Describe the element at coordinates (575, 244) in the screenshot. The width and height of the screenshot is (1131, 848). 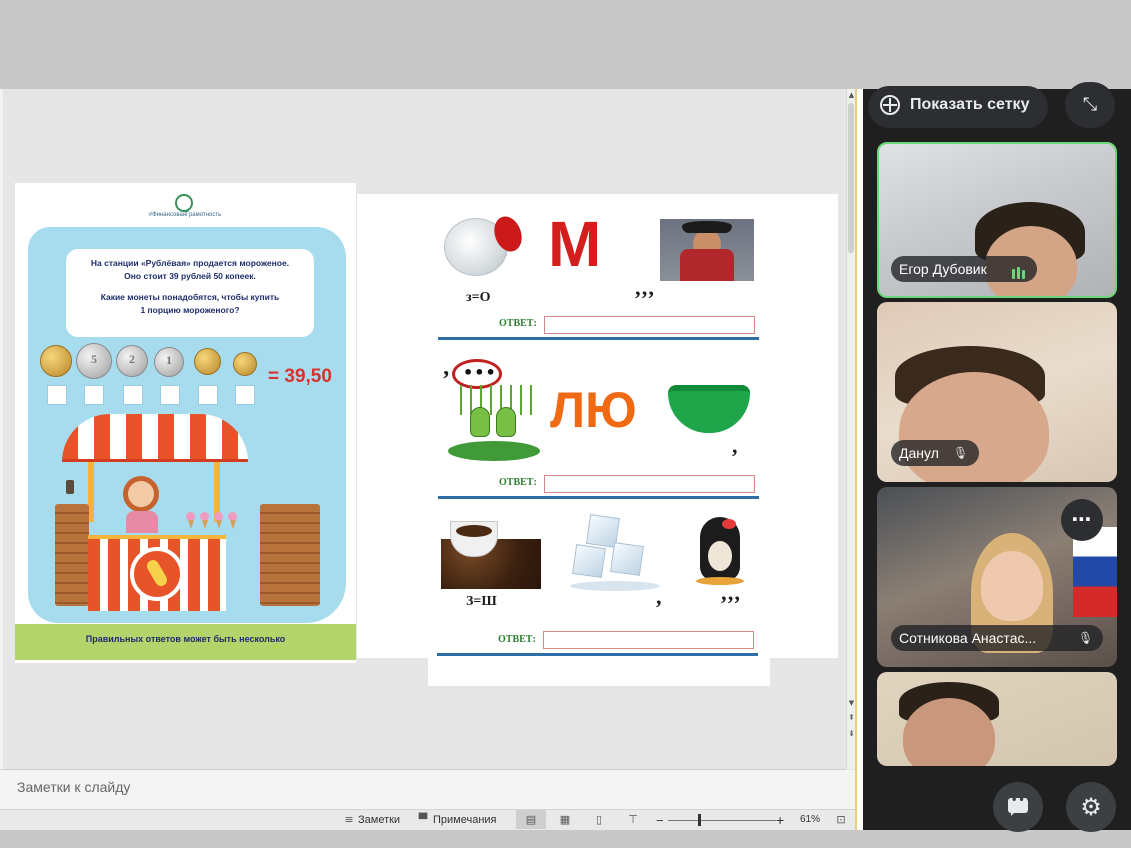
I see `rebus-letter-m: М` at that location.